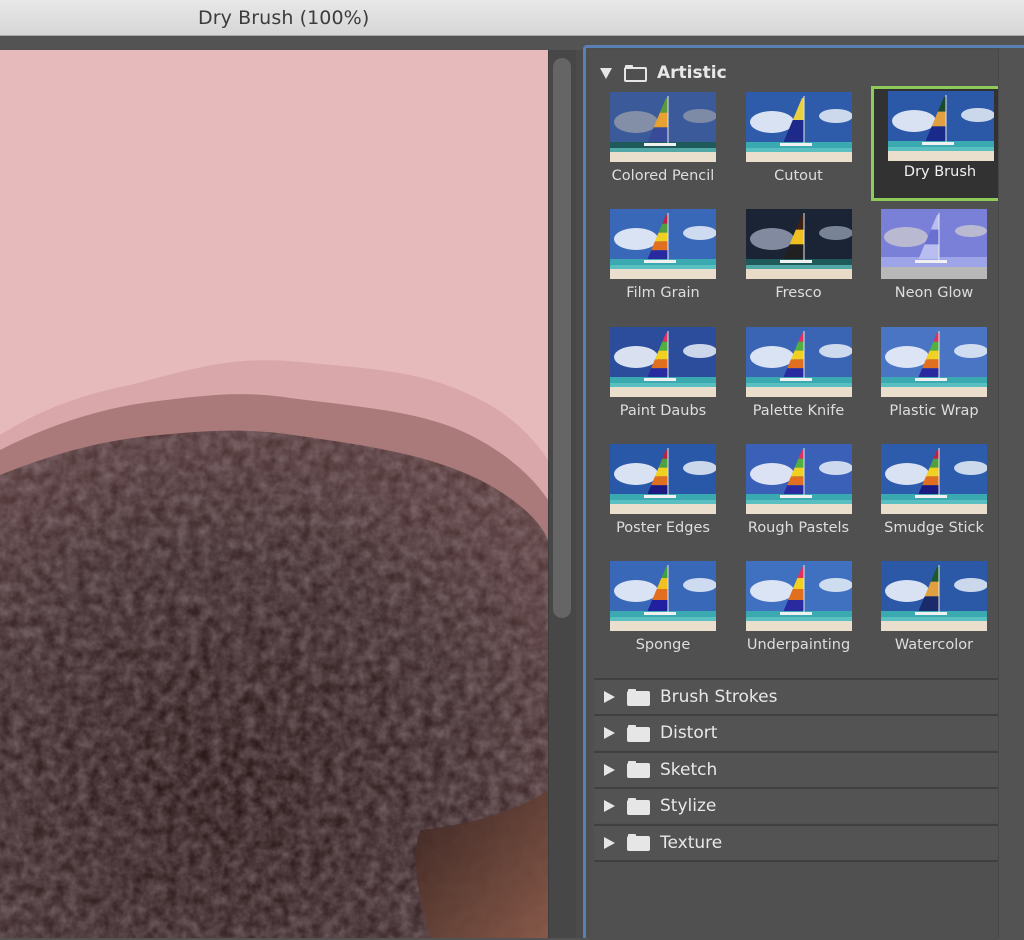 Image resolution: width=1024 pixels, height=940 pixels. What do you see at coordinates (934, 410) in the screenshot?
I see `filter-label: Plastic Wrap` at bounding box center [934, 410].